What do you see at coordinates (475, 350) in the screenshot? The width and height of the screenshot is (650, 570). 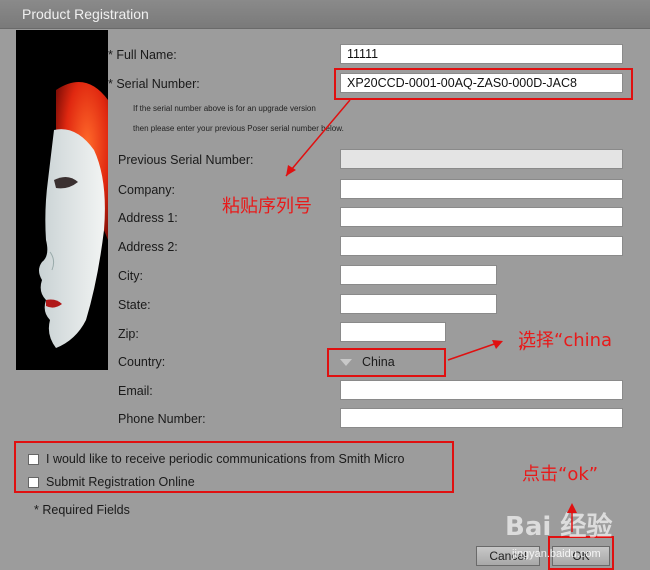 I see `arrow-to-country-icon` at bounding box center [475, 350].